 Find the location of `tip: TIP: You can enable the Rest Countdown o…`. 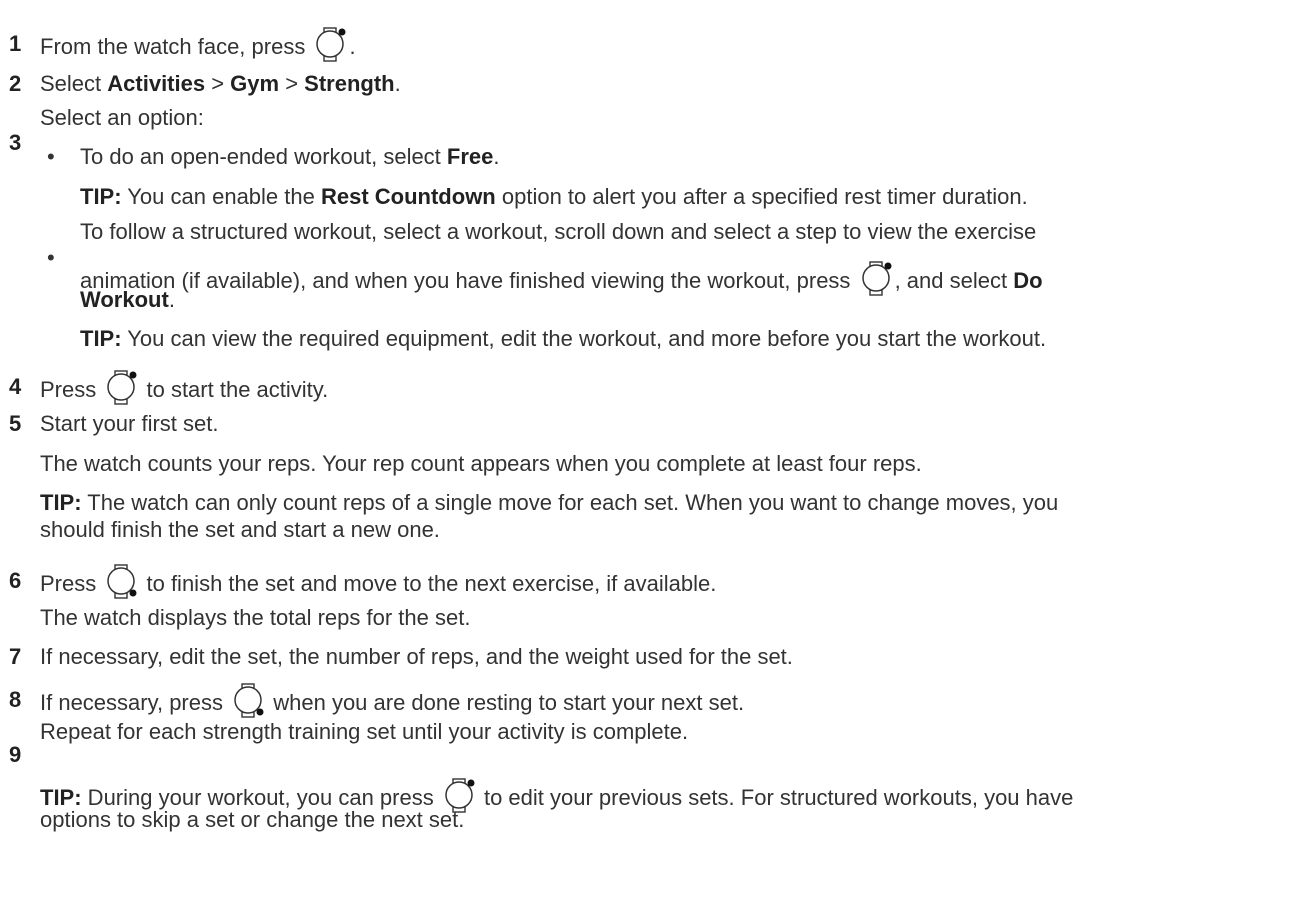

tip: TIP: You can enable the Rest Countdown o… is located at coordinates (554, 197).